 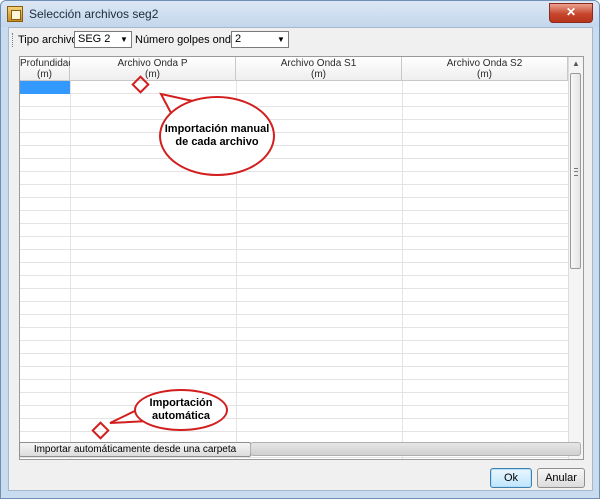 I want to click on callout-auto-import: Importación automática, so click(x=181, y=410).